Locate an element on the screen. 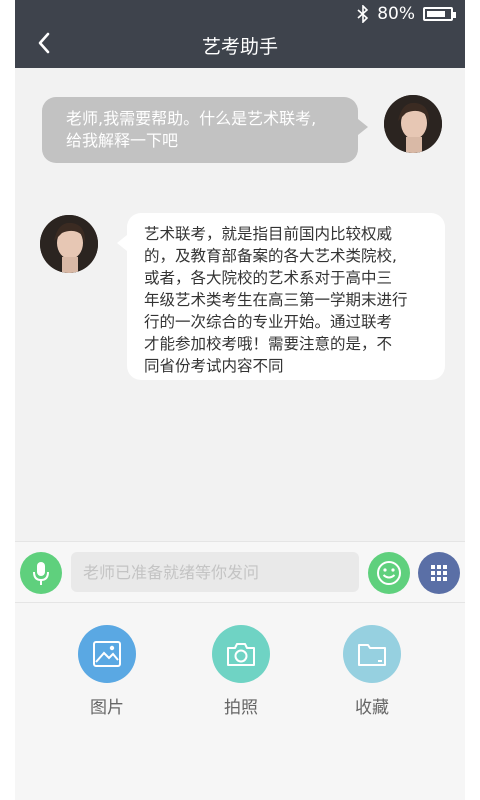 Image resolution: width=480 pixels, height=800 pixels. message-line: 艺术联考，就是指目前国内比较权威 is located at coordinates (268, 234).